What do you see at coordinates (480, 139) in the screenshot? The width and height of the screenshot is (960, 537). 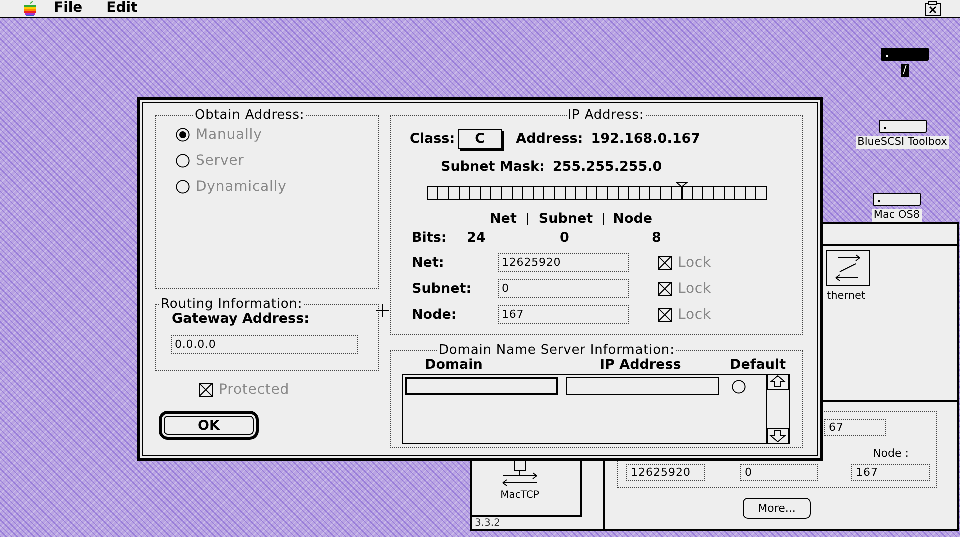 I see `class-value: C` at bounding box center [480, 139].